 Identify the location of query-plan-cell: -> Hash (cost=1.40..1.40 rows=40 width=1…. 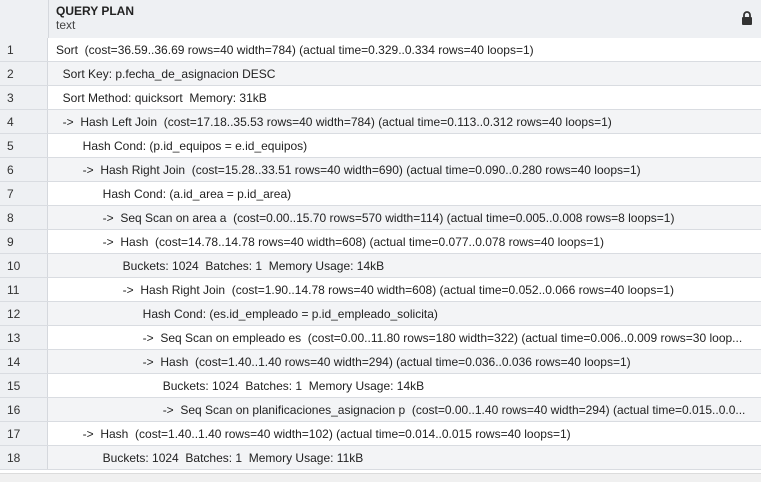
(404, 433).